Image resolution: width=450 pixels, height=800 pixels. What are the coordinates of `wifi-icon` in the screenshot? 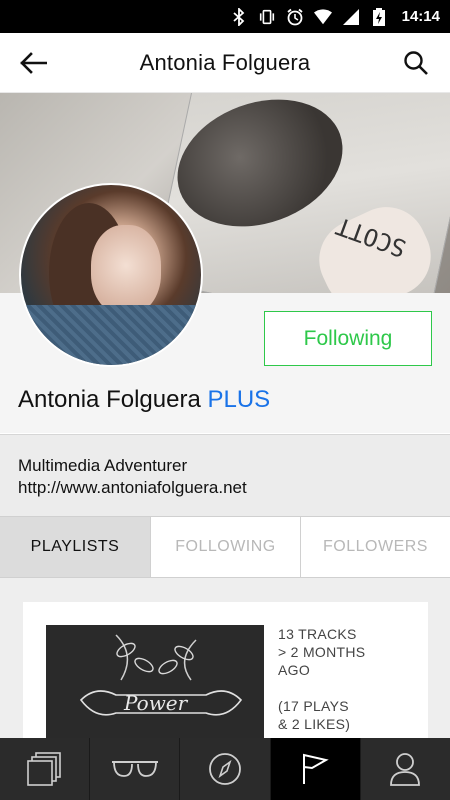 It's located at (322, 17).